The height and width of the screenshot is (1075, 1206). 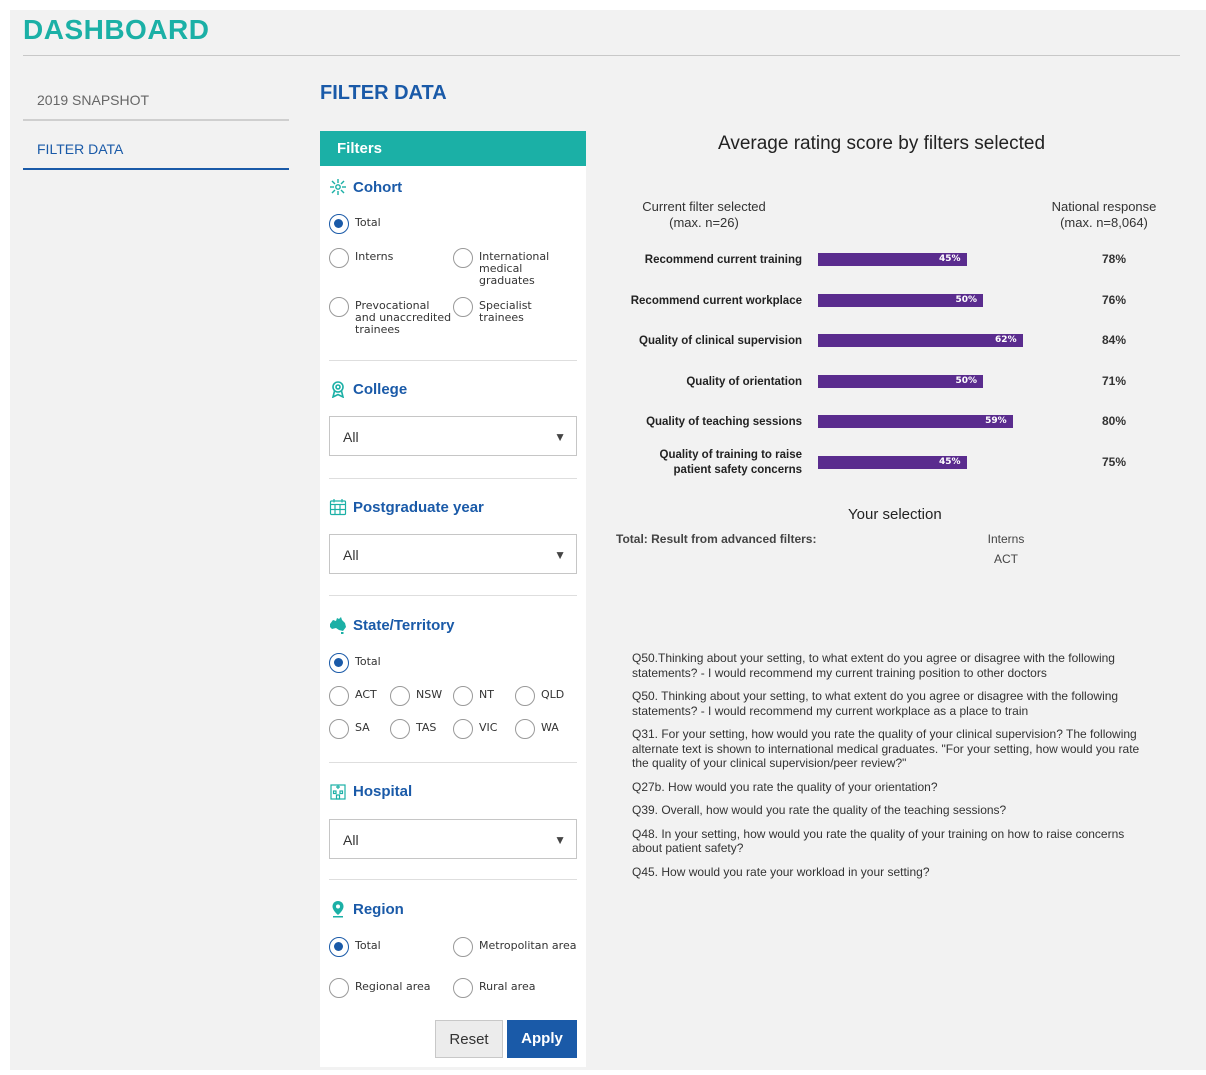 What do you see at coordinates (704, 206) in the screenshot?
I see `current-filter-header-line1: Current filter selected` at bounding box center [704, 206].